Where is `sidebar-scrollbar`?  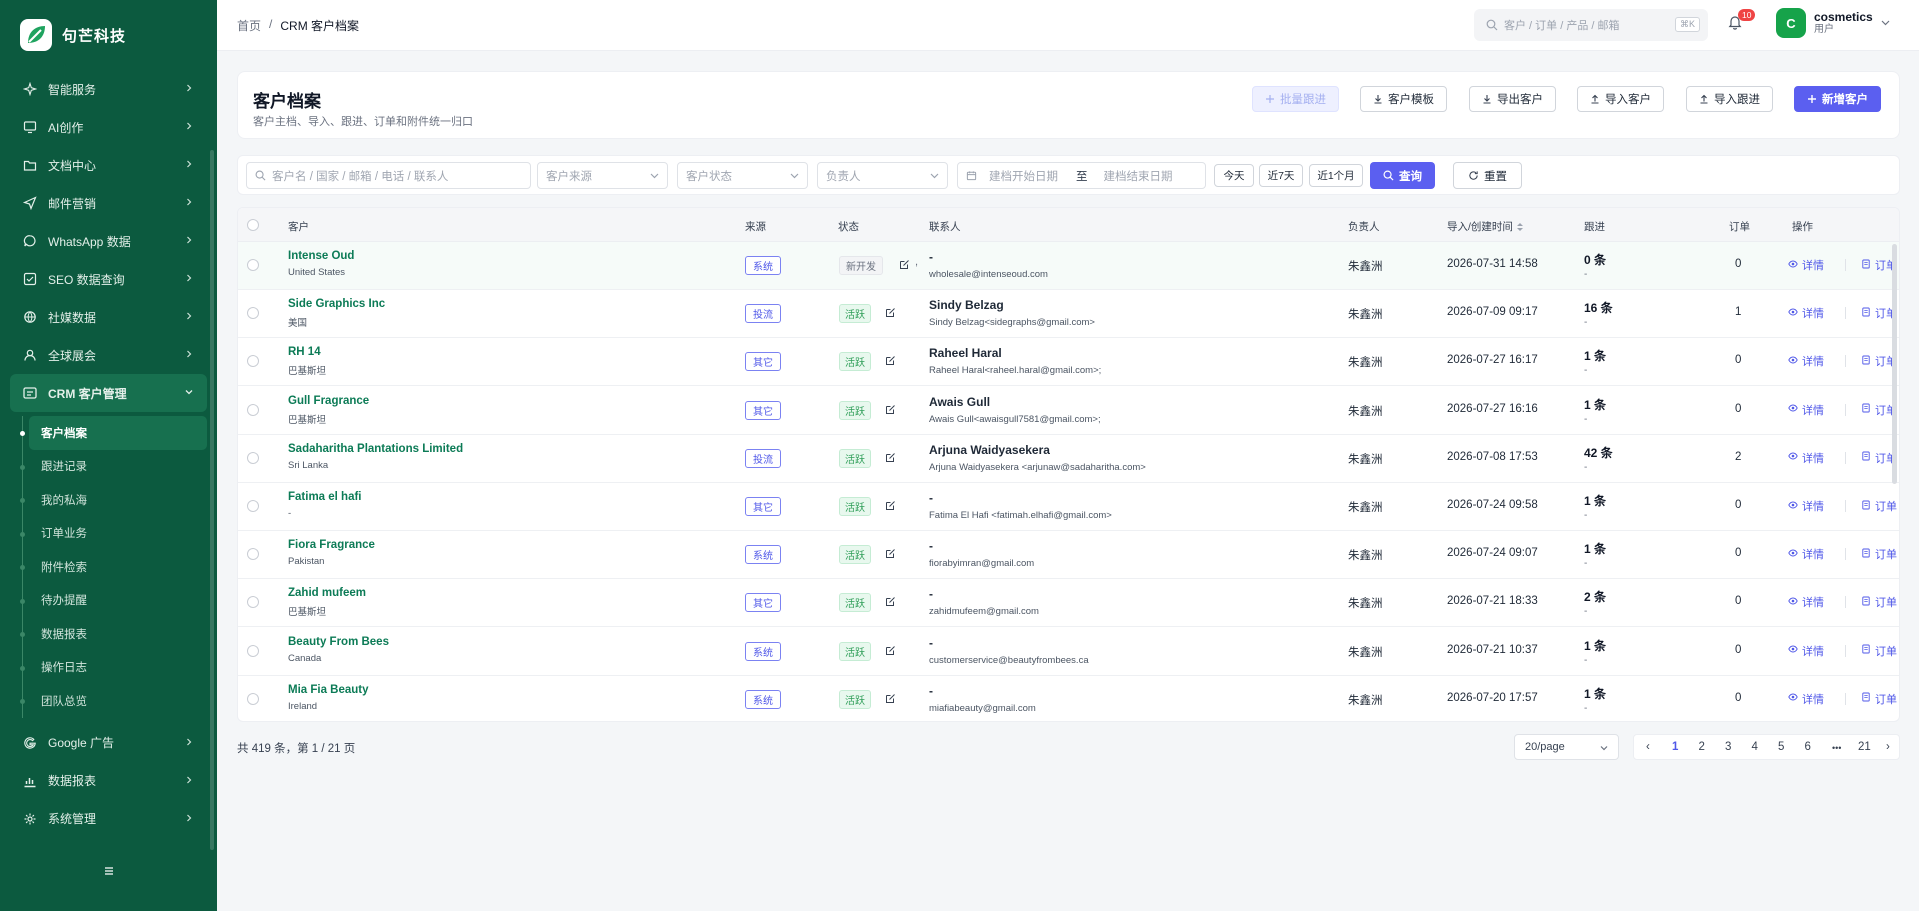
sidebar-scrollbar is located at coordinates (212, 500).